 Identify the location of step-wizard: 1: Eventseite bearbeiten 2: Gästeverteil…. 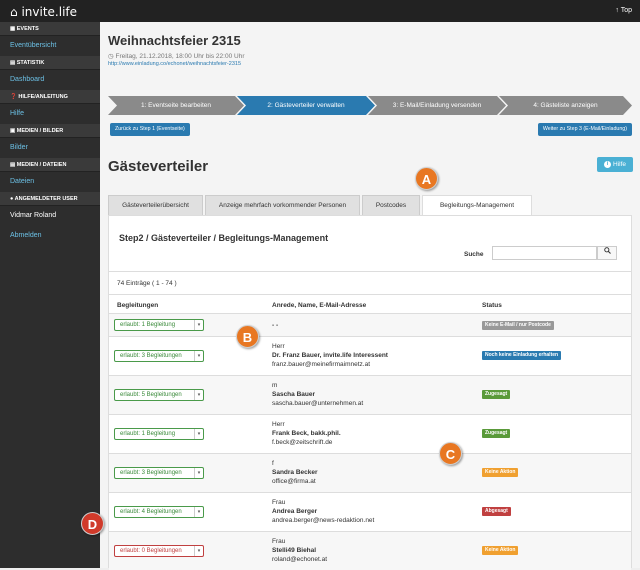
(370, 105).